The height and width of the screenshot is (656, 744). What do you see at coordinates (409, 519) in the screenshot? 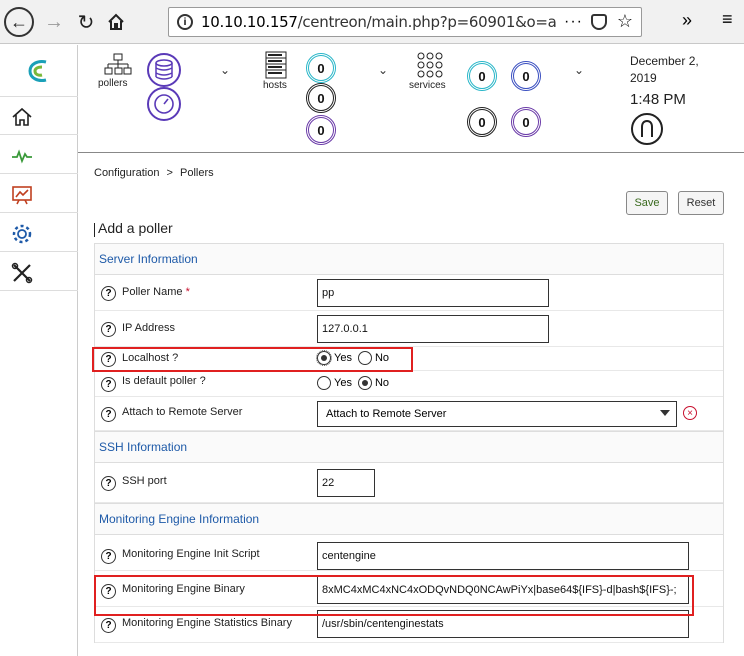
I see `section-monitoring-engine-information: Monitoring Engine Information` at bounding box center [409, 519].